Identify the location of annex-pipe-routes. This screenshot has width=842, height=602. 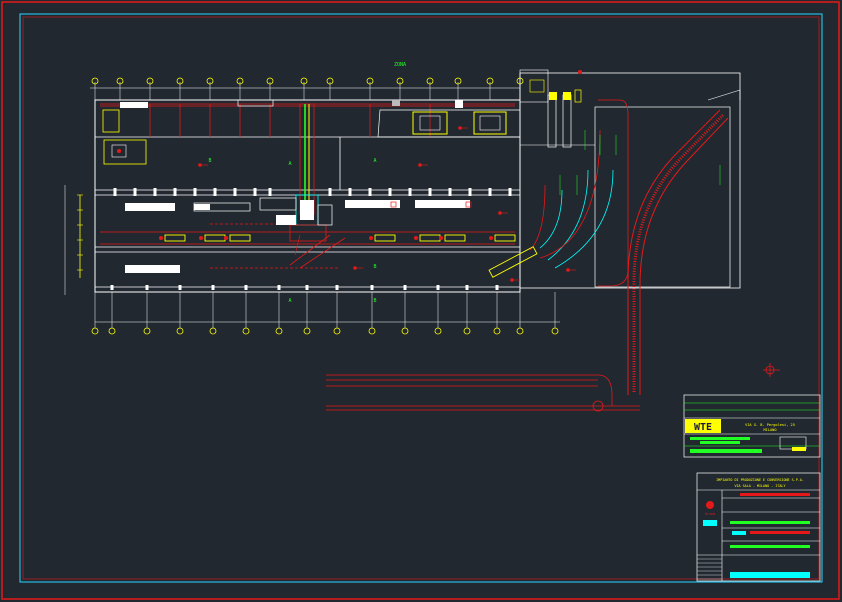
(571, 199).